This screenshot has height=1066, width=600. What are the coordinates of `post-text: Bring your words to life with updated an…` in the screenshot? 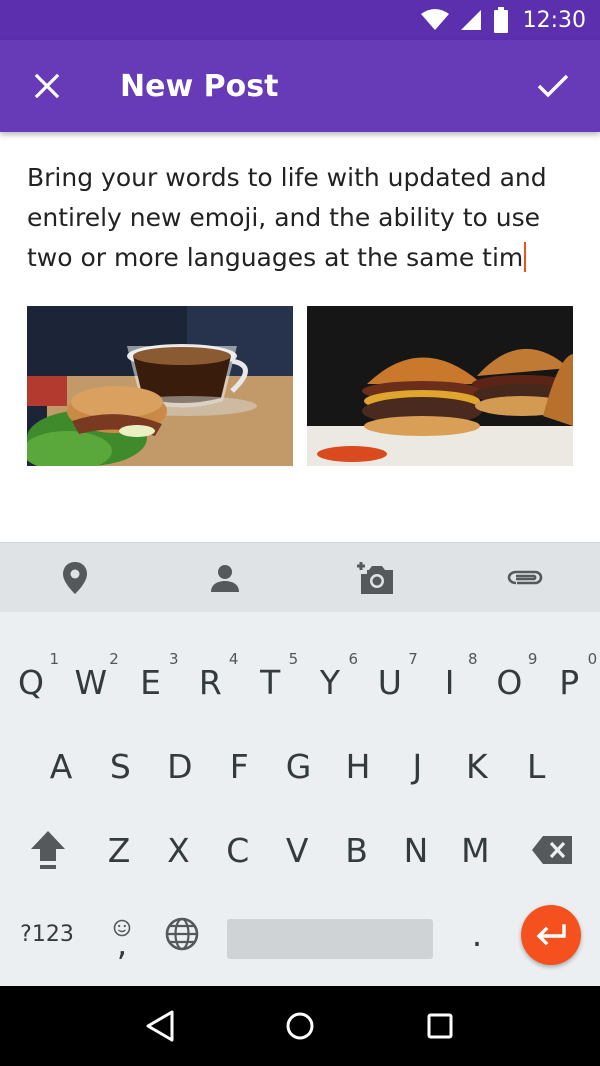 It's located at (287, 217).